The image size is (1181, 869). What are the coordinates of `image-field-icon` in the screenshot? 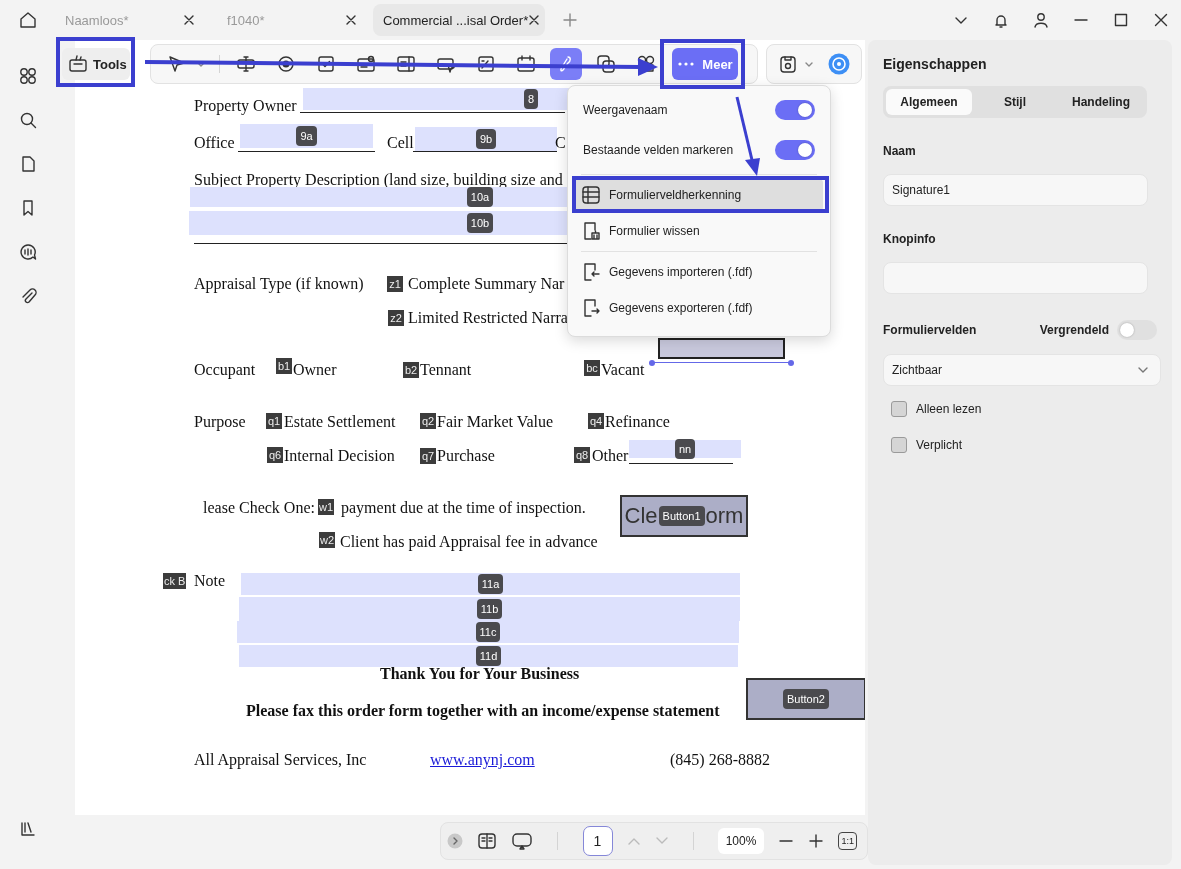 It's located at (486, 64).